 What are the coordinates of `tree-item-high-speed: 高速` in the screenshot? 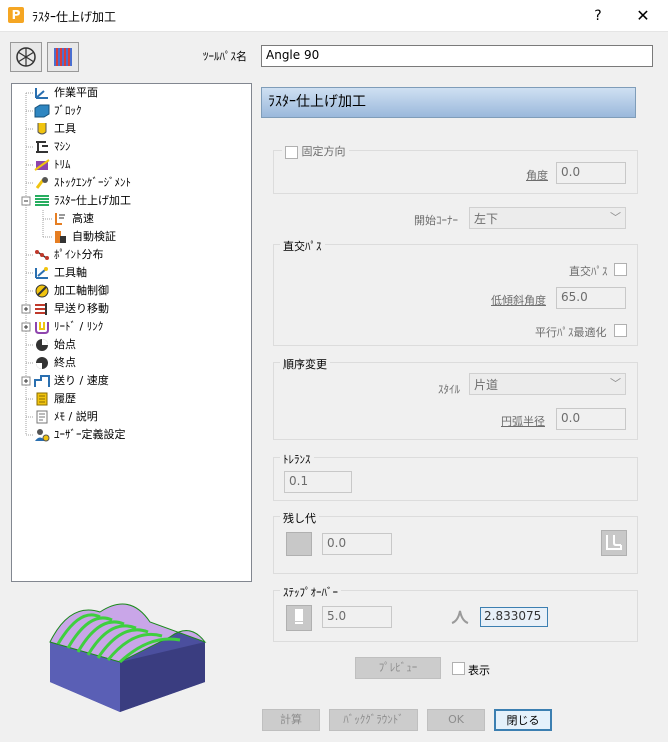 It's located at (73, 219).